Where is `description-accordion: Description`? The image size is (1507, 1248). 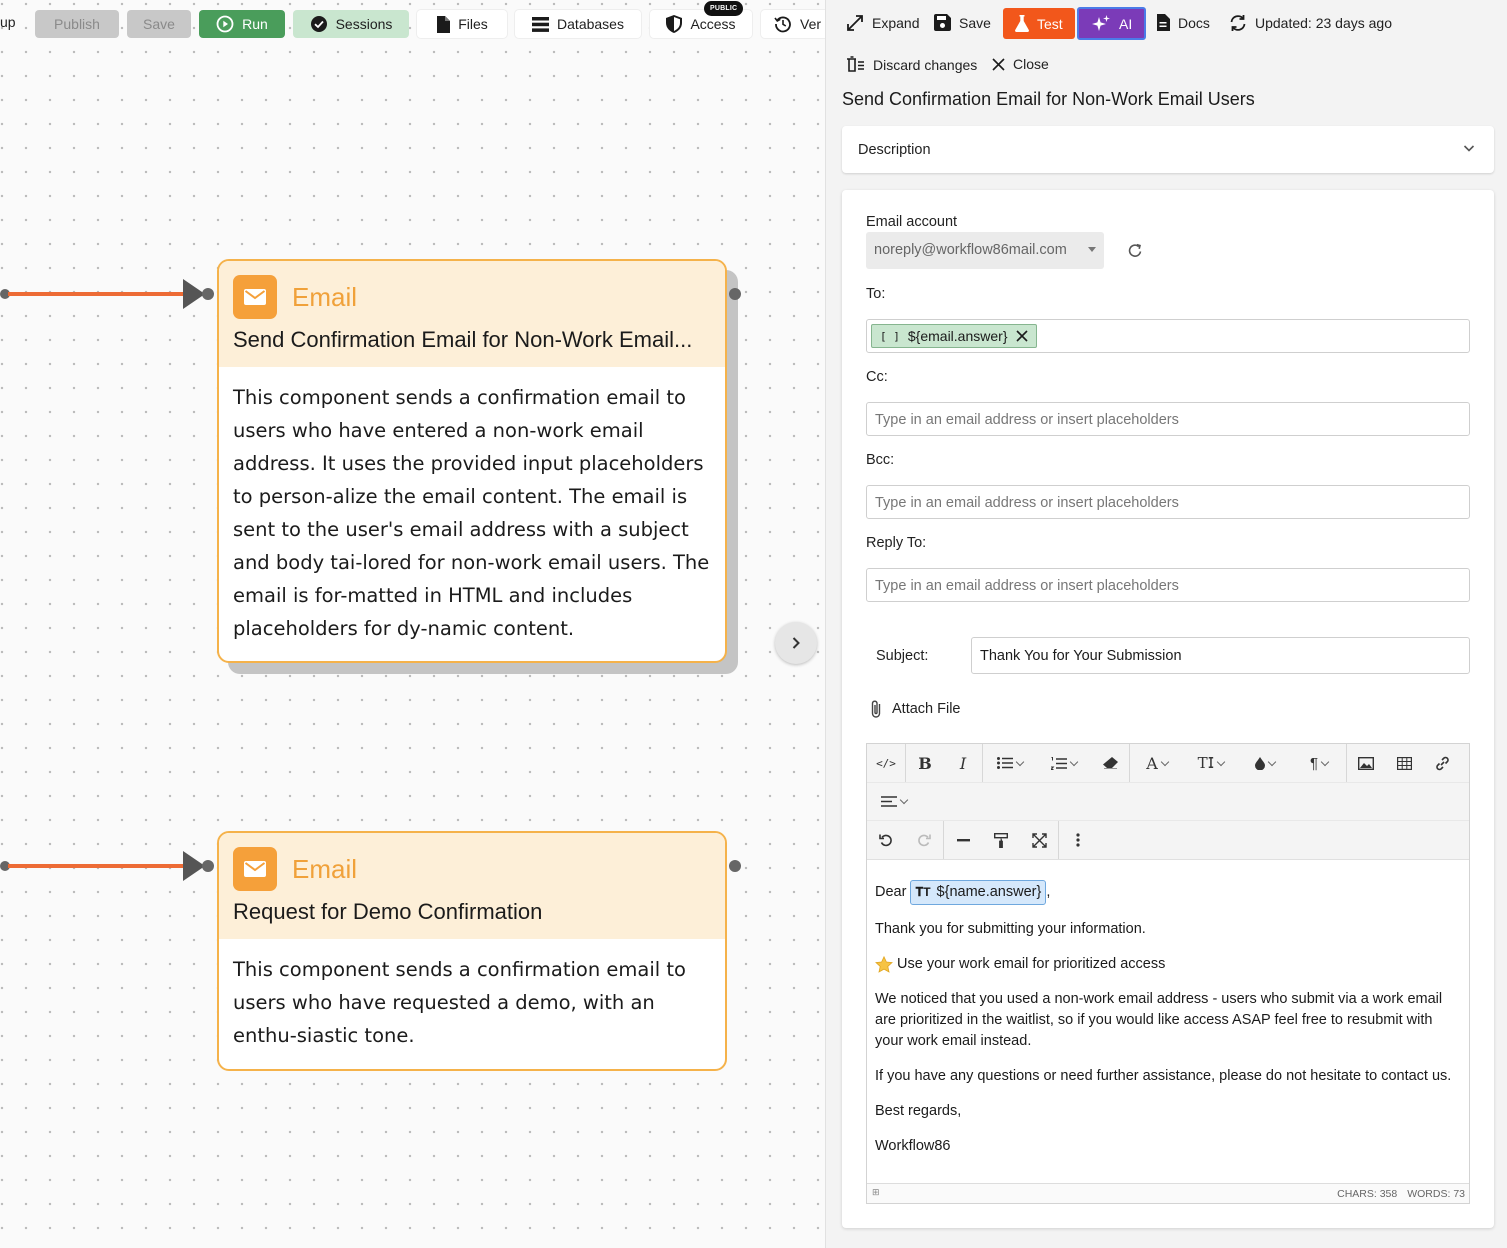
description-accordion: Description is located at coordinates (1168, 149).